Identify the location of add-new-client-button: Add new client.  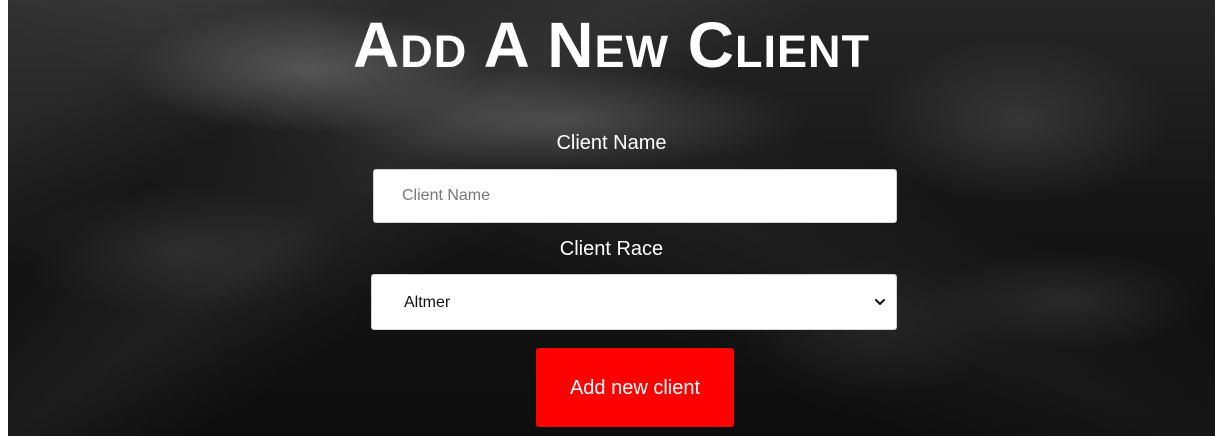
(635, 387).